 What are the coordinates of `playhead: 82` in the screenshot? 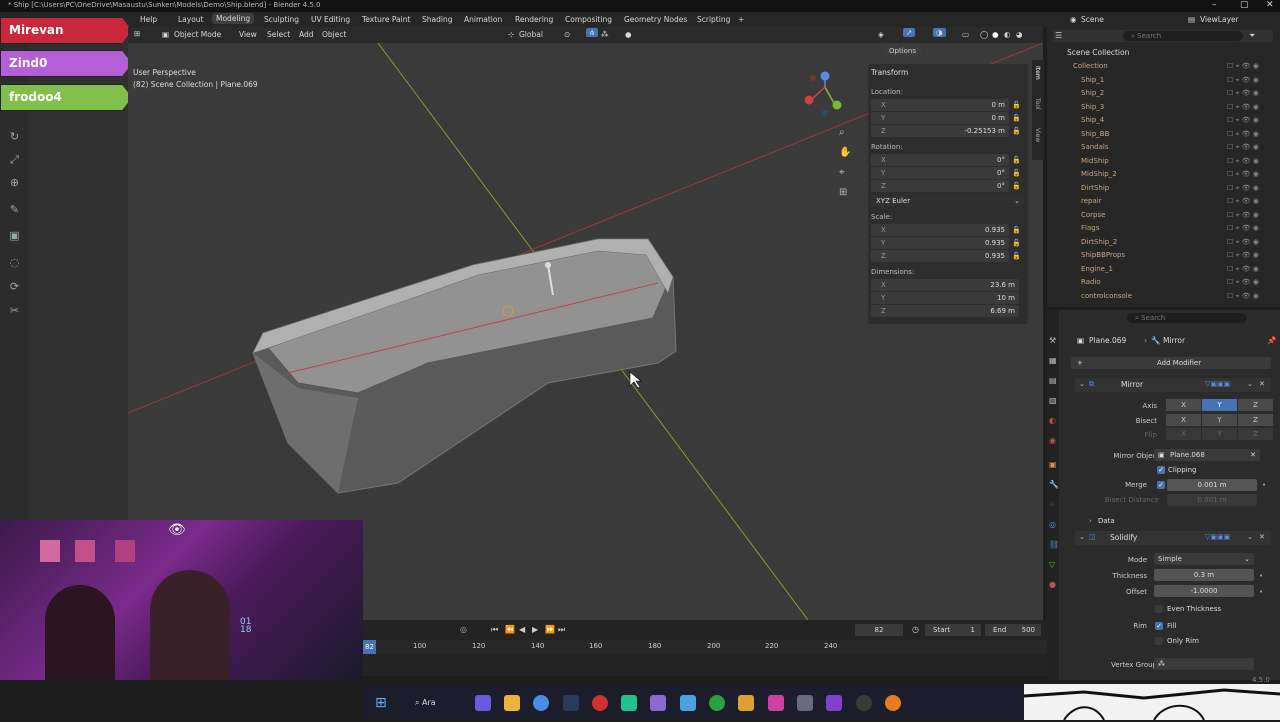 It's located at (369, 647).